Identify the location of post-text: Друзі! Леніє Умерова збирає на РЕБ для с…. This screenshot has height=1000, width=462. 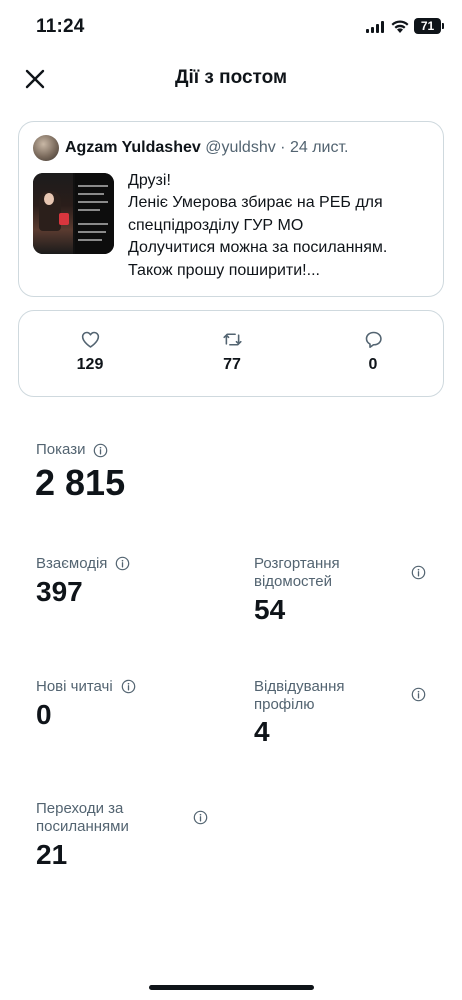
(278, 226).